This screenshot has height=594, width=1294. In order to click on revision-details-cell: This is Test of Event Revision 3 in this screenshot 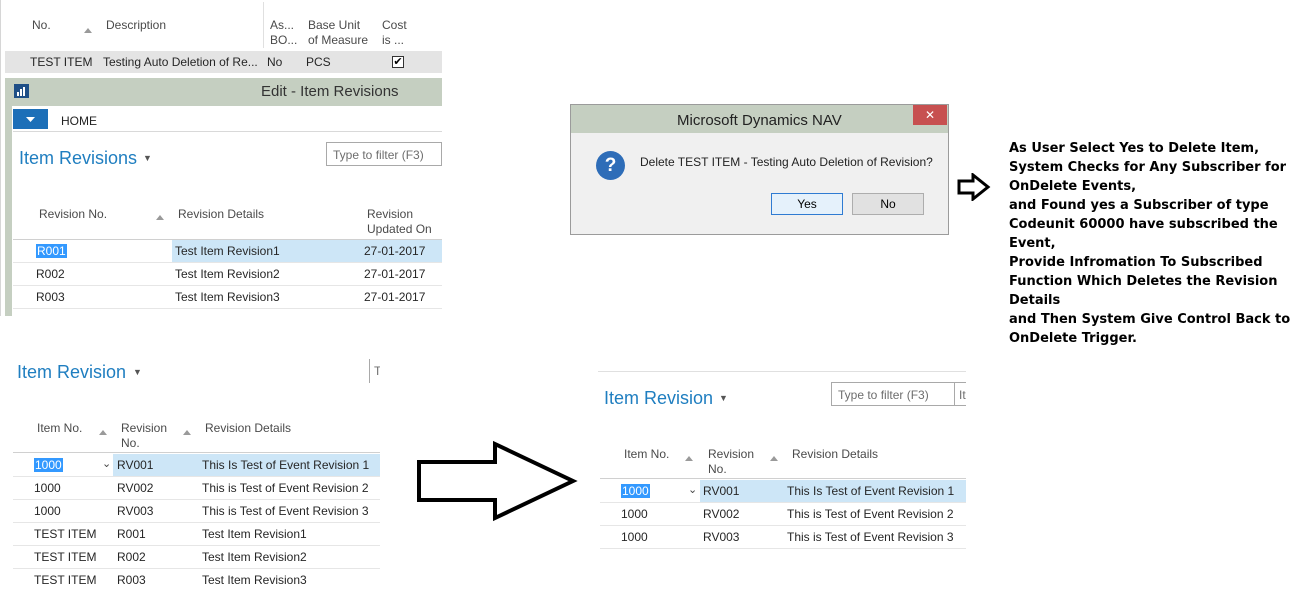, I will do `click(285, 511)`.